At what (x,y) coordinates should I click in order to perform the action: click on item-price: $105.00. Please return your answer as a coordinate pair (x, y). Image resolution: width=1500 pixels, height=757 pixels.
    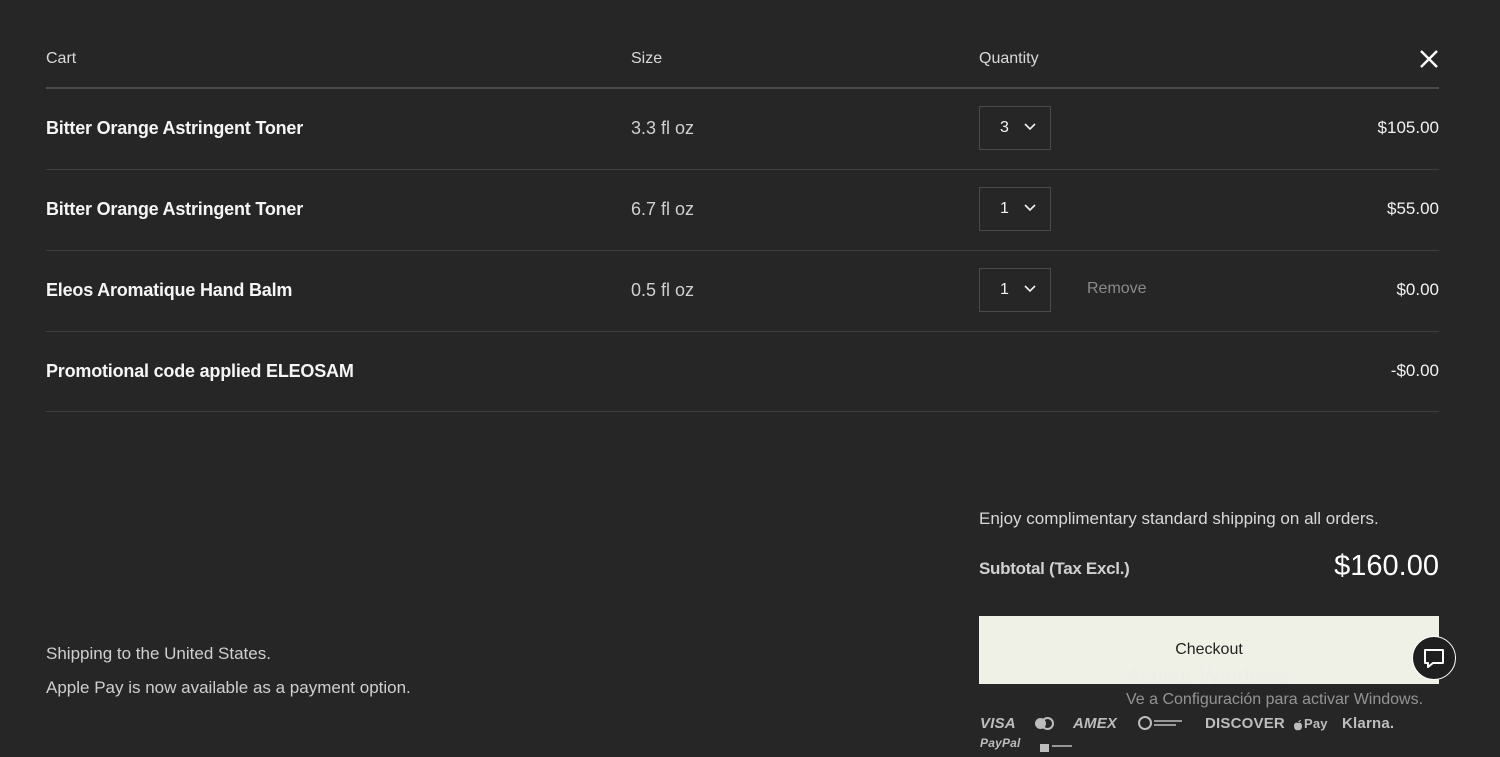
    Looking at the image, I should click on (1408, 127).